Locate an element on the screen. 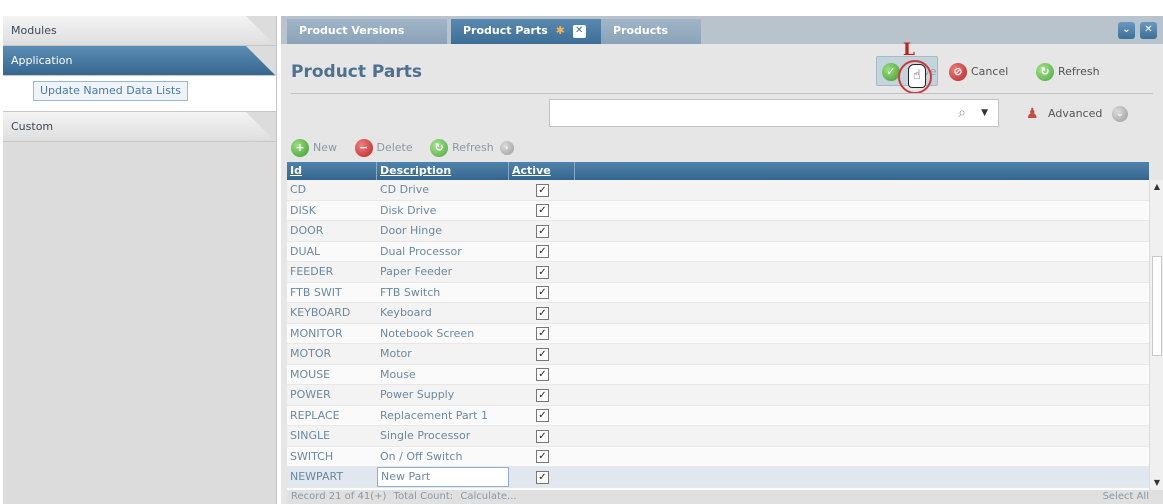 This screenshot has width=1163, height=504. close-icon: ✕ is located at coordinates (1148, 30).